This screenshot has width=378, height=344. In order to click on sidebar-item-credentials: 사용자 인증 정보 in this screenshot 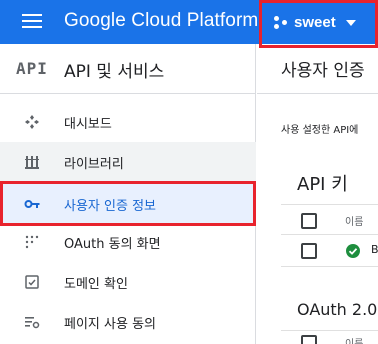, I will do `click(128, 204)`.